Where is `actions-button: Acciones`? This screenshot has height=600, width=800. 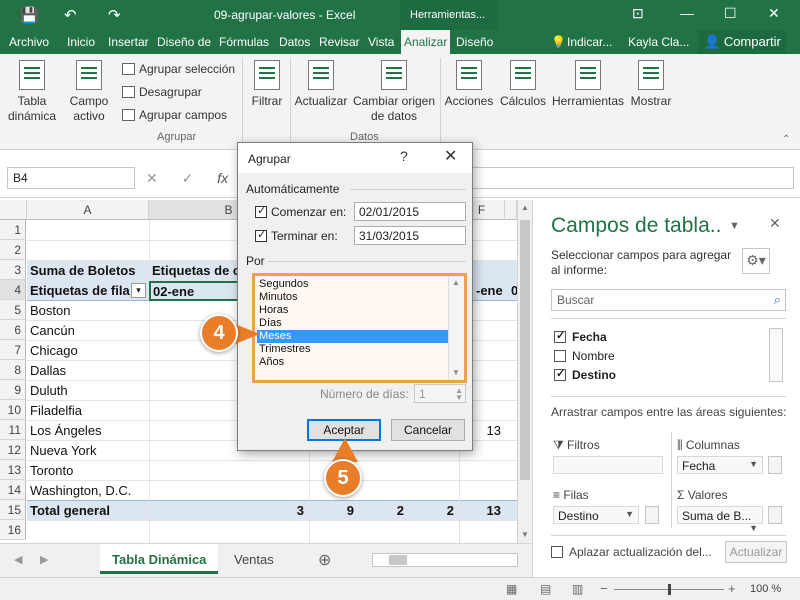
actions-button: Acciones is located at coordinates (469, 82).